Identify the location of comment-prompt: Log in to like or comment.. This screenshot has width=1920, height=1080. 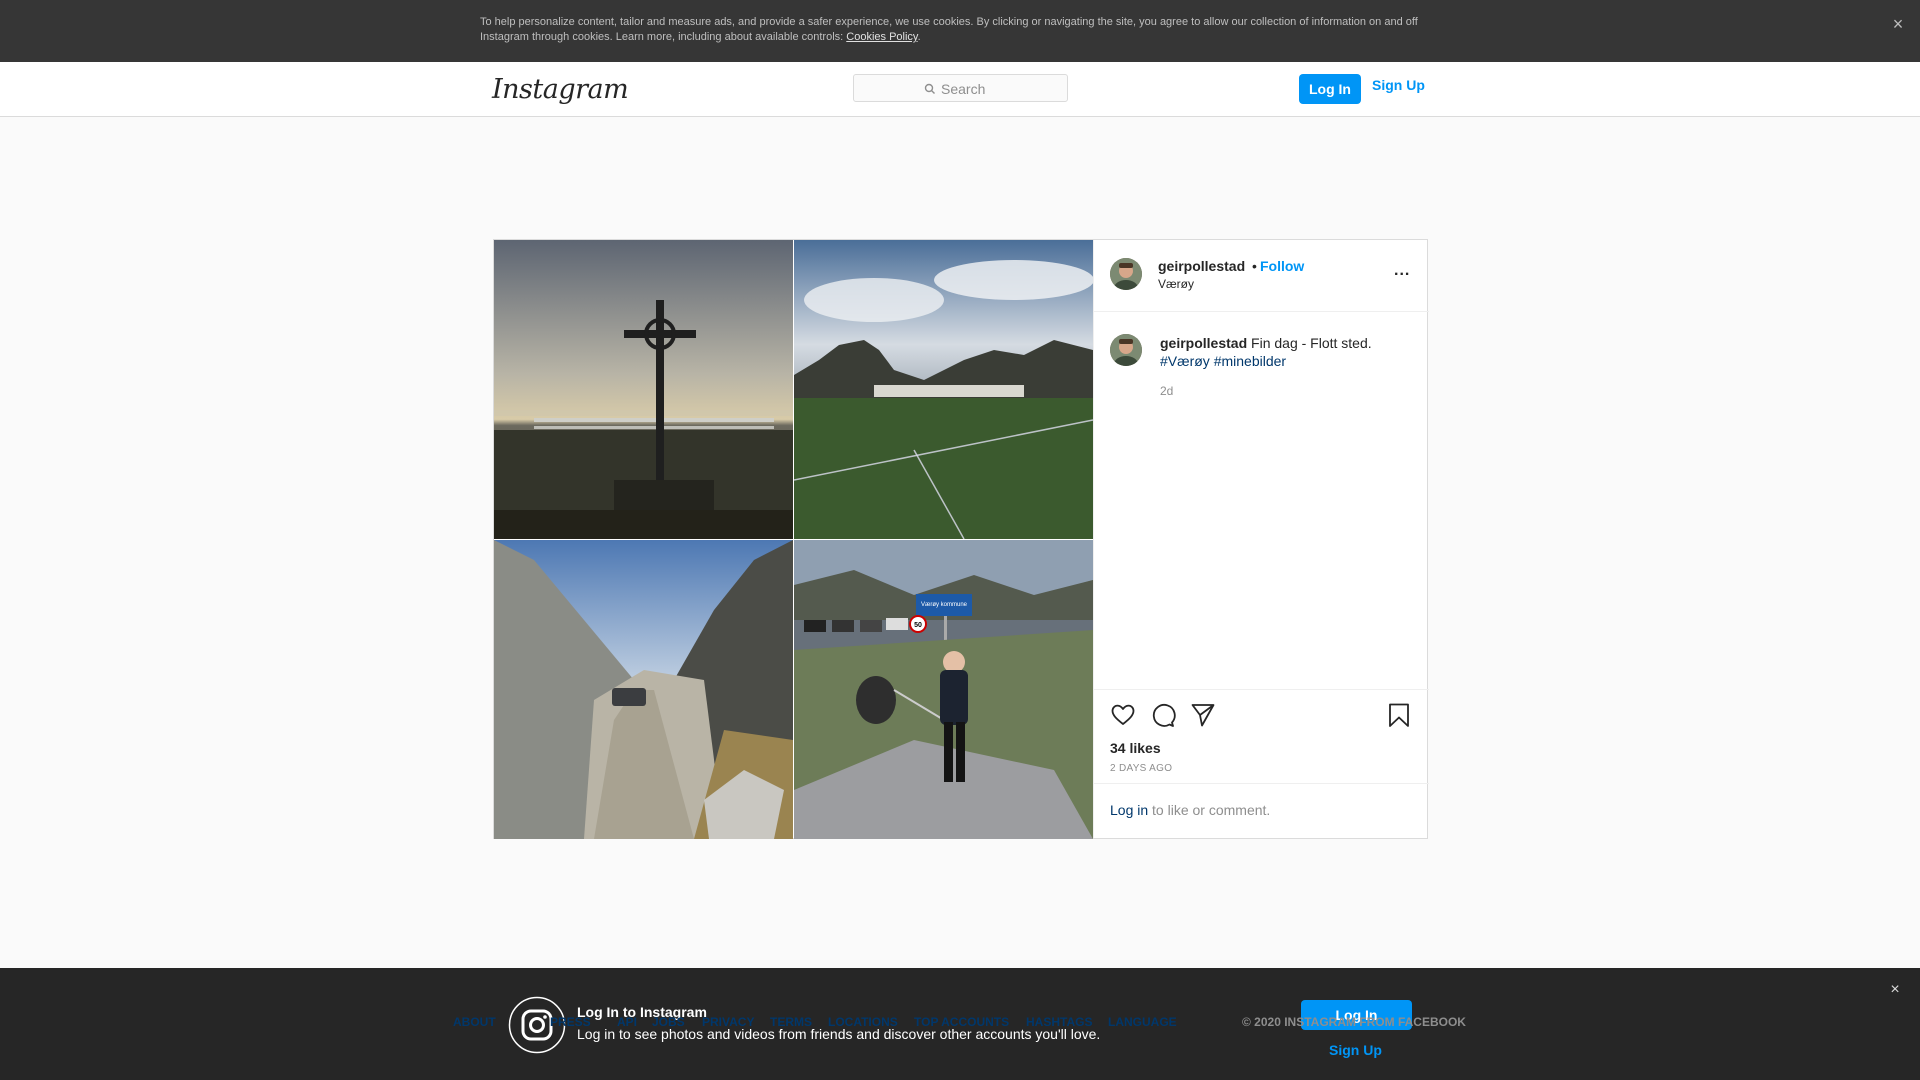
(1261, 811).